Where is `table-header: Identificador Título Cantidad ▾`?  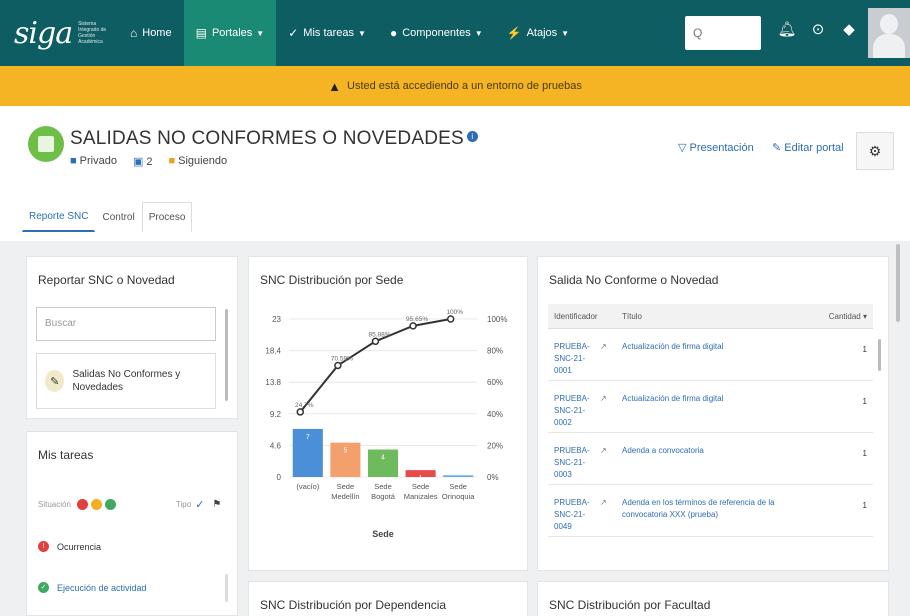 table-header: Identificador Título Cantidad ▾ is located at coordinates (710, 316).